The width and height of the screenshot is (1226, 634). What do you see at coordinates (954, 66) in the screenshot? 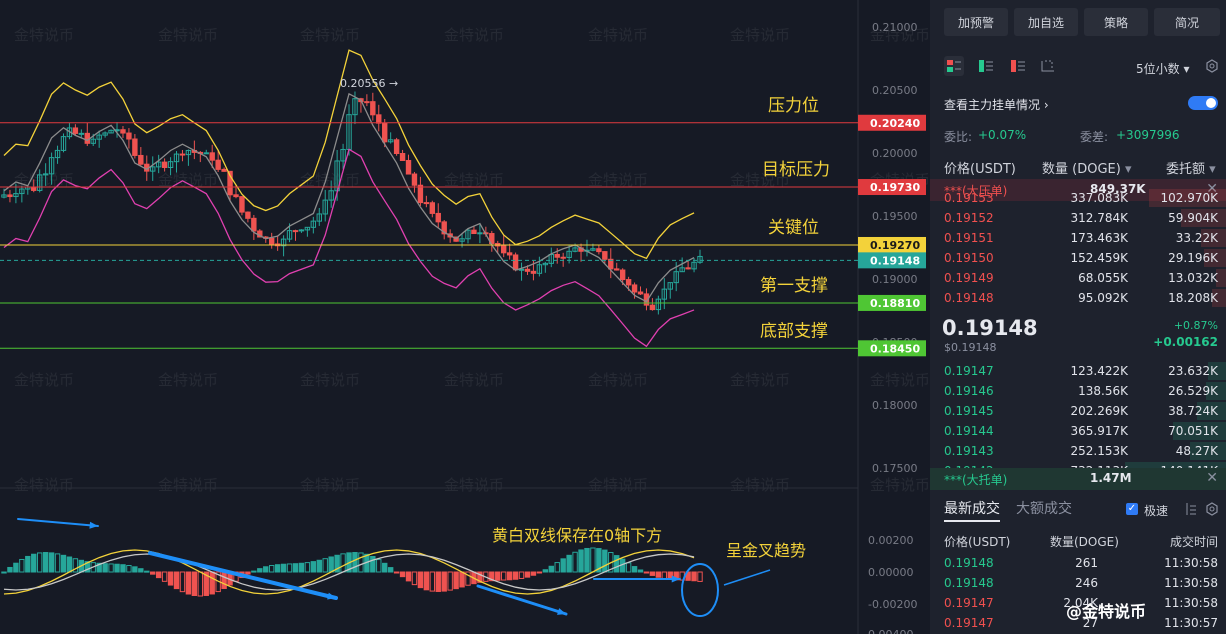
I see `both-sides-view-icon` at bounding box center [954, 66].